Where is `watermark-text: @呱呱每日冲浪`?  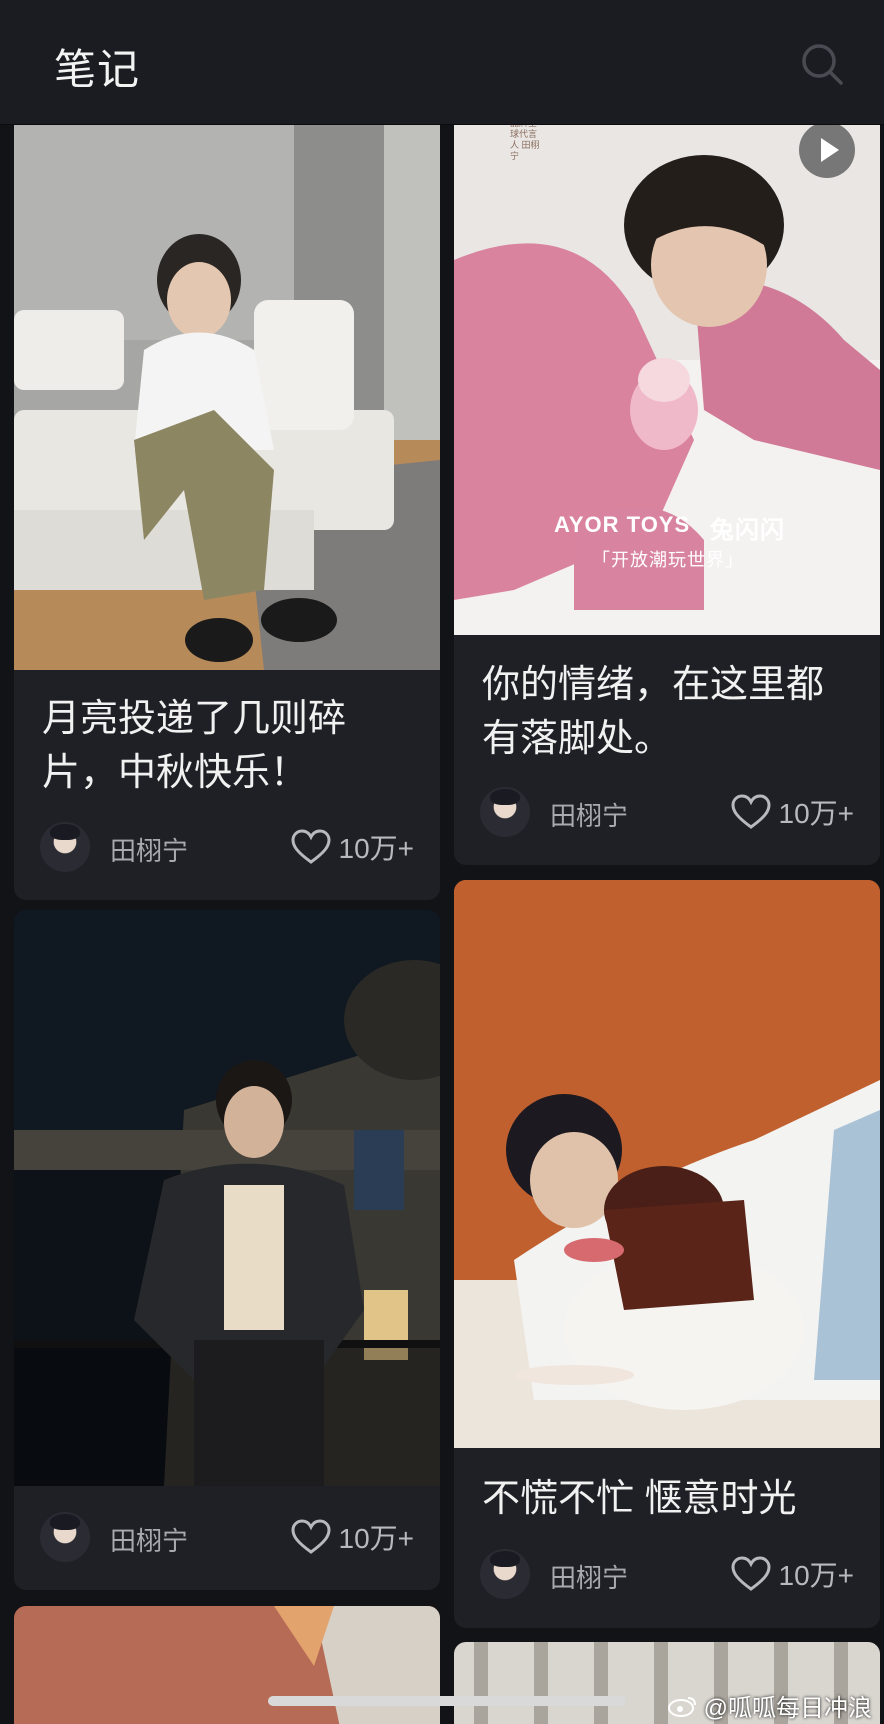 watermark-text: @呱呱每日冲浪 is located at coordinates (787, 1708).